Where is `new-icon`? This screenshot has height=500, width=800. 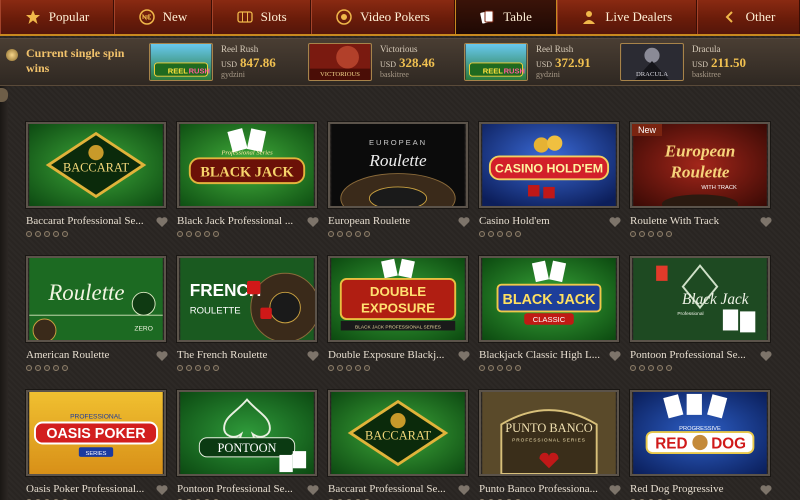
new-icon is located at coordinates (146, 17).